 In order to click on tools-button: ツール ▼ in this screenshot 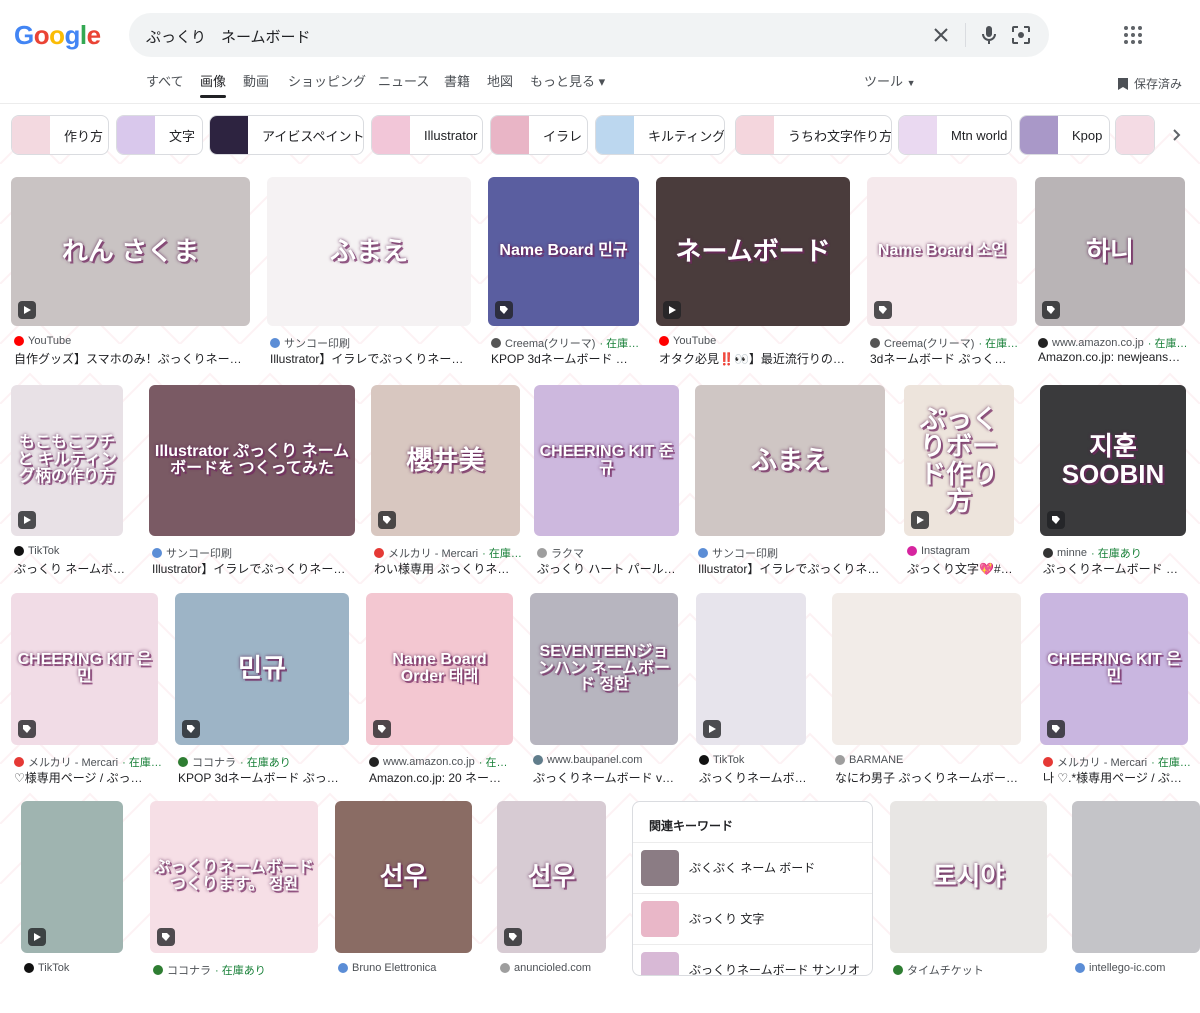, I will do `click(890, 80)`.